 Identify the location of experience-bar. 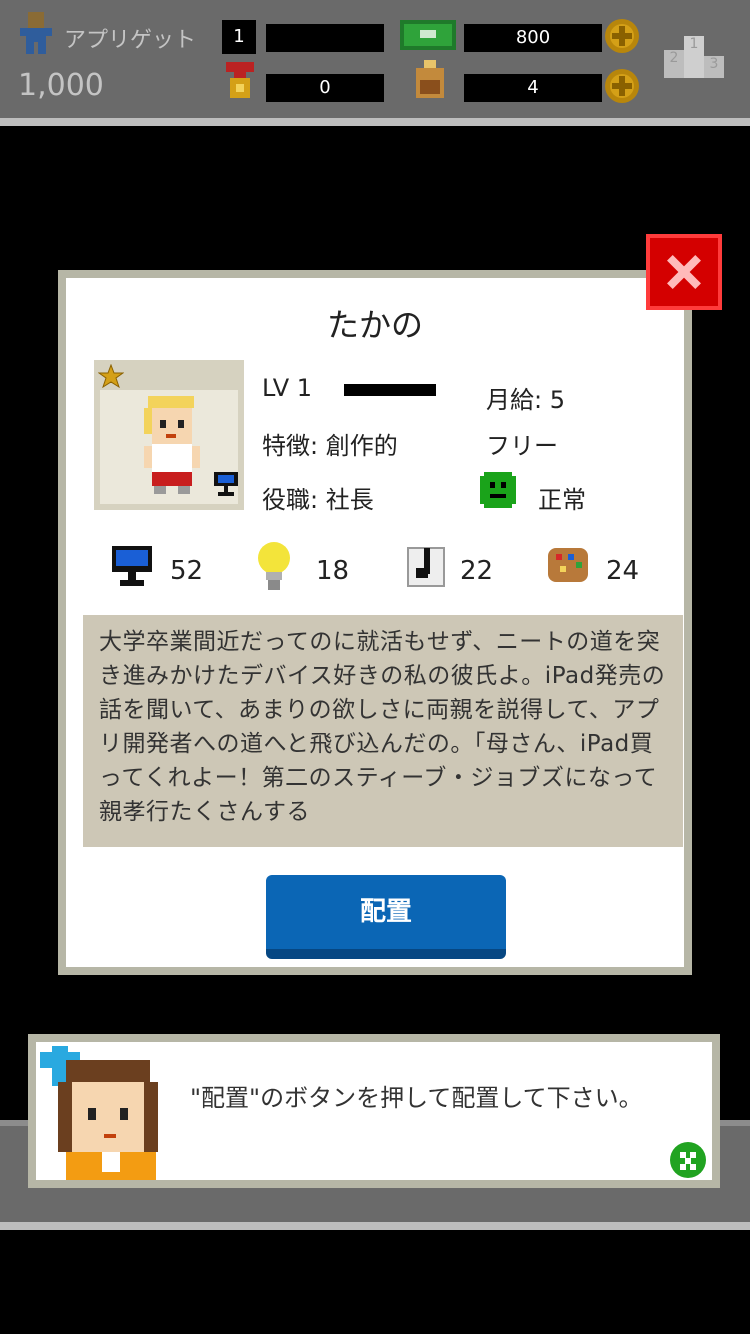
(390, 390).